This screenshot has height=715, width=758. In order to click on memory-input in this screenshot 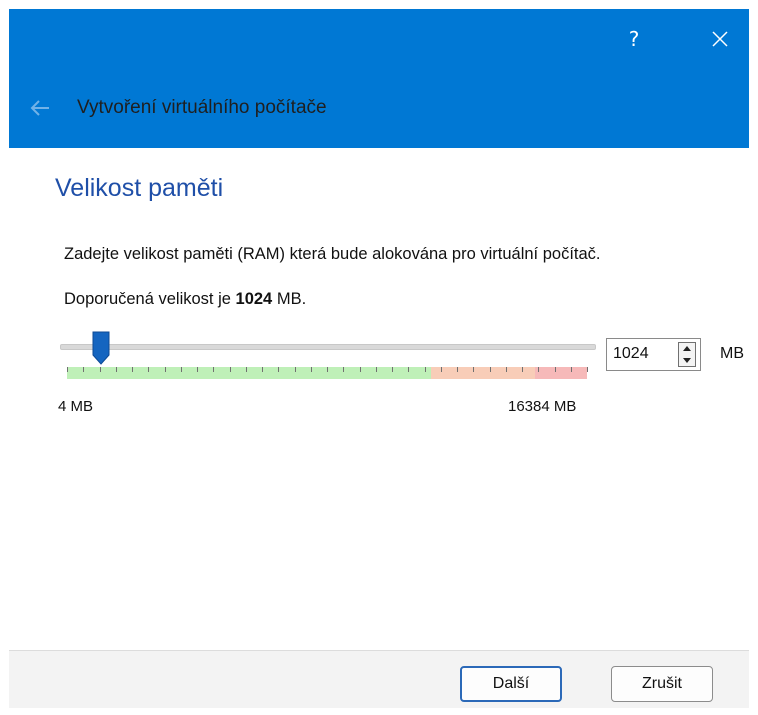, I will do `click(641, 354)`.